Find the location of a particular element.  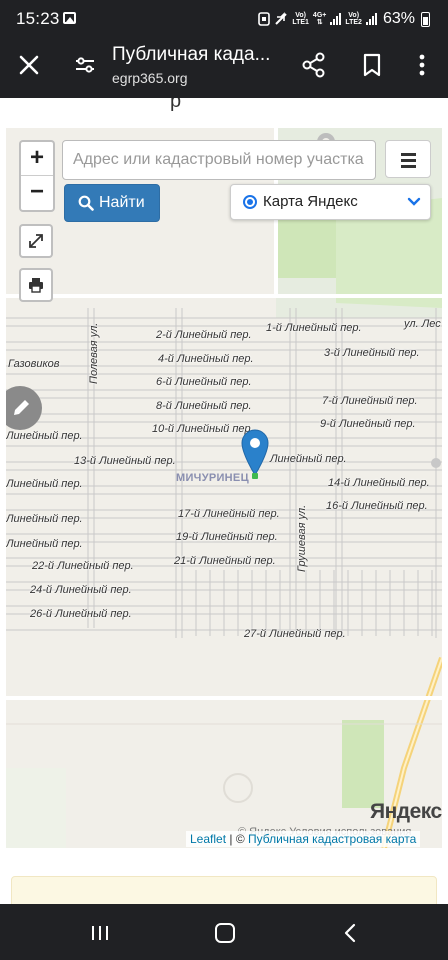

fullscreen-button is located at coordinates (36, 241).